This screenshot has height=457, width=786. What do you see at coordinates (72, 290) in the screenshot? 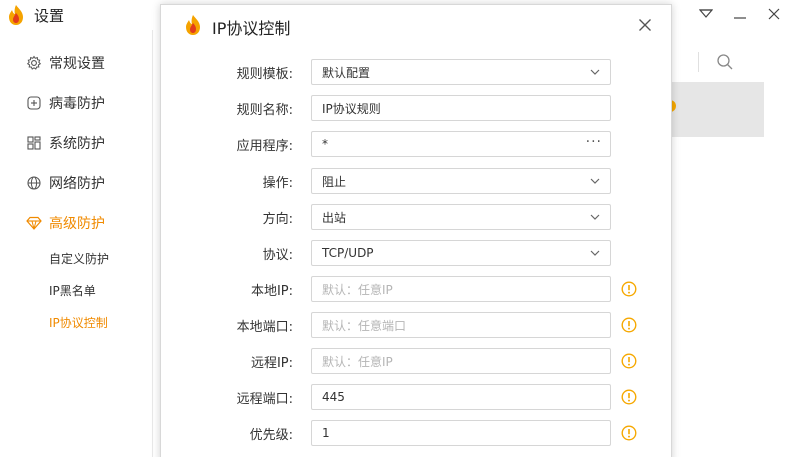
I see `sidebar-subitem-ip-blacklist: IP黑名单` at bounding box center [72, 290].